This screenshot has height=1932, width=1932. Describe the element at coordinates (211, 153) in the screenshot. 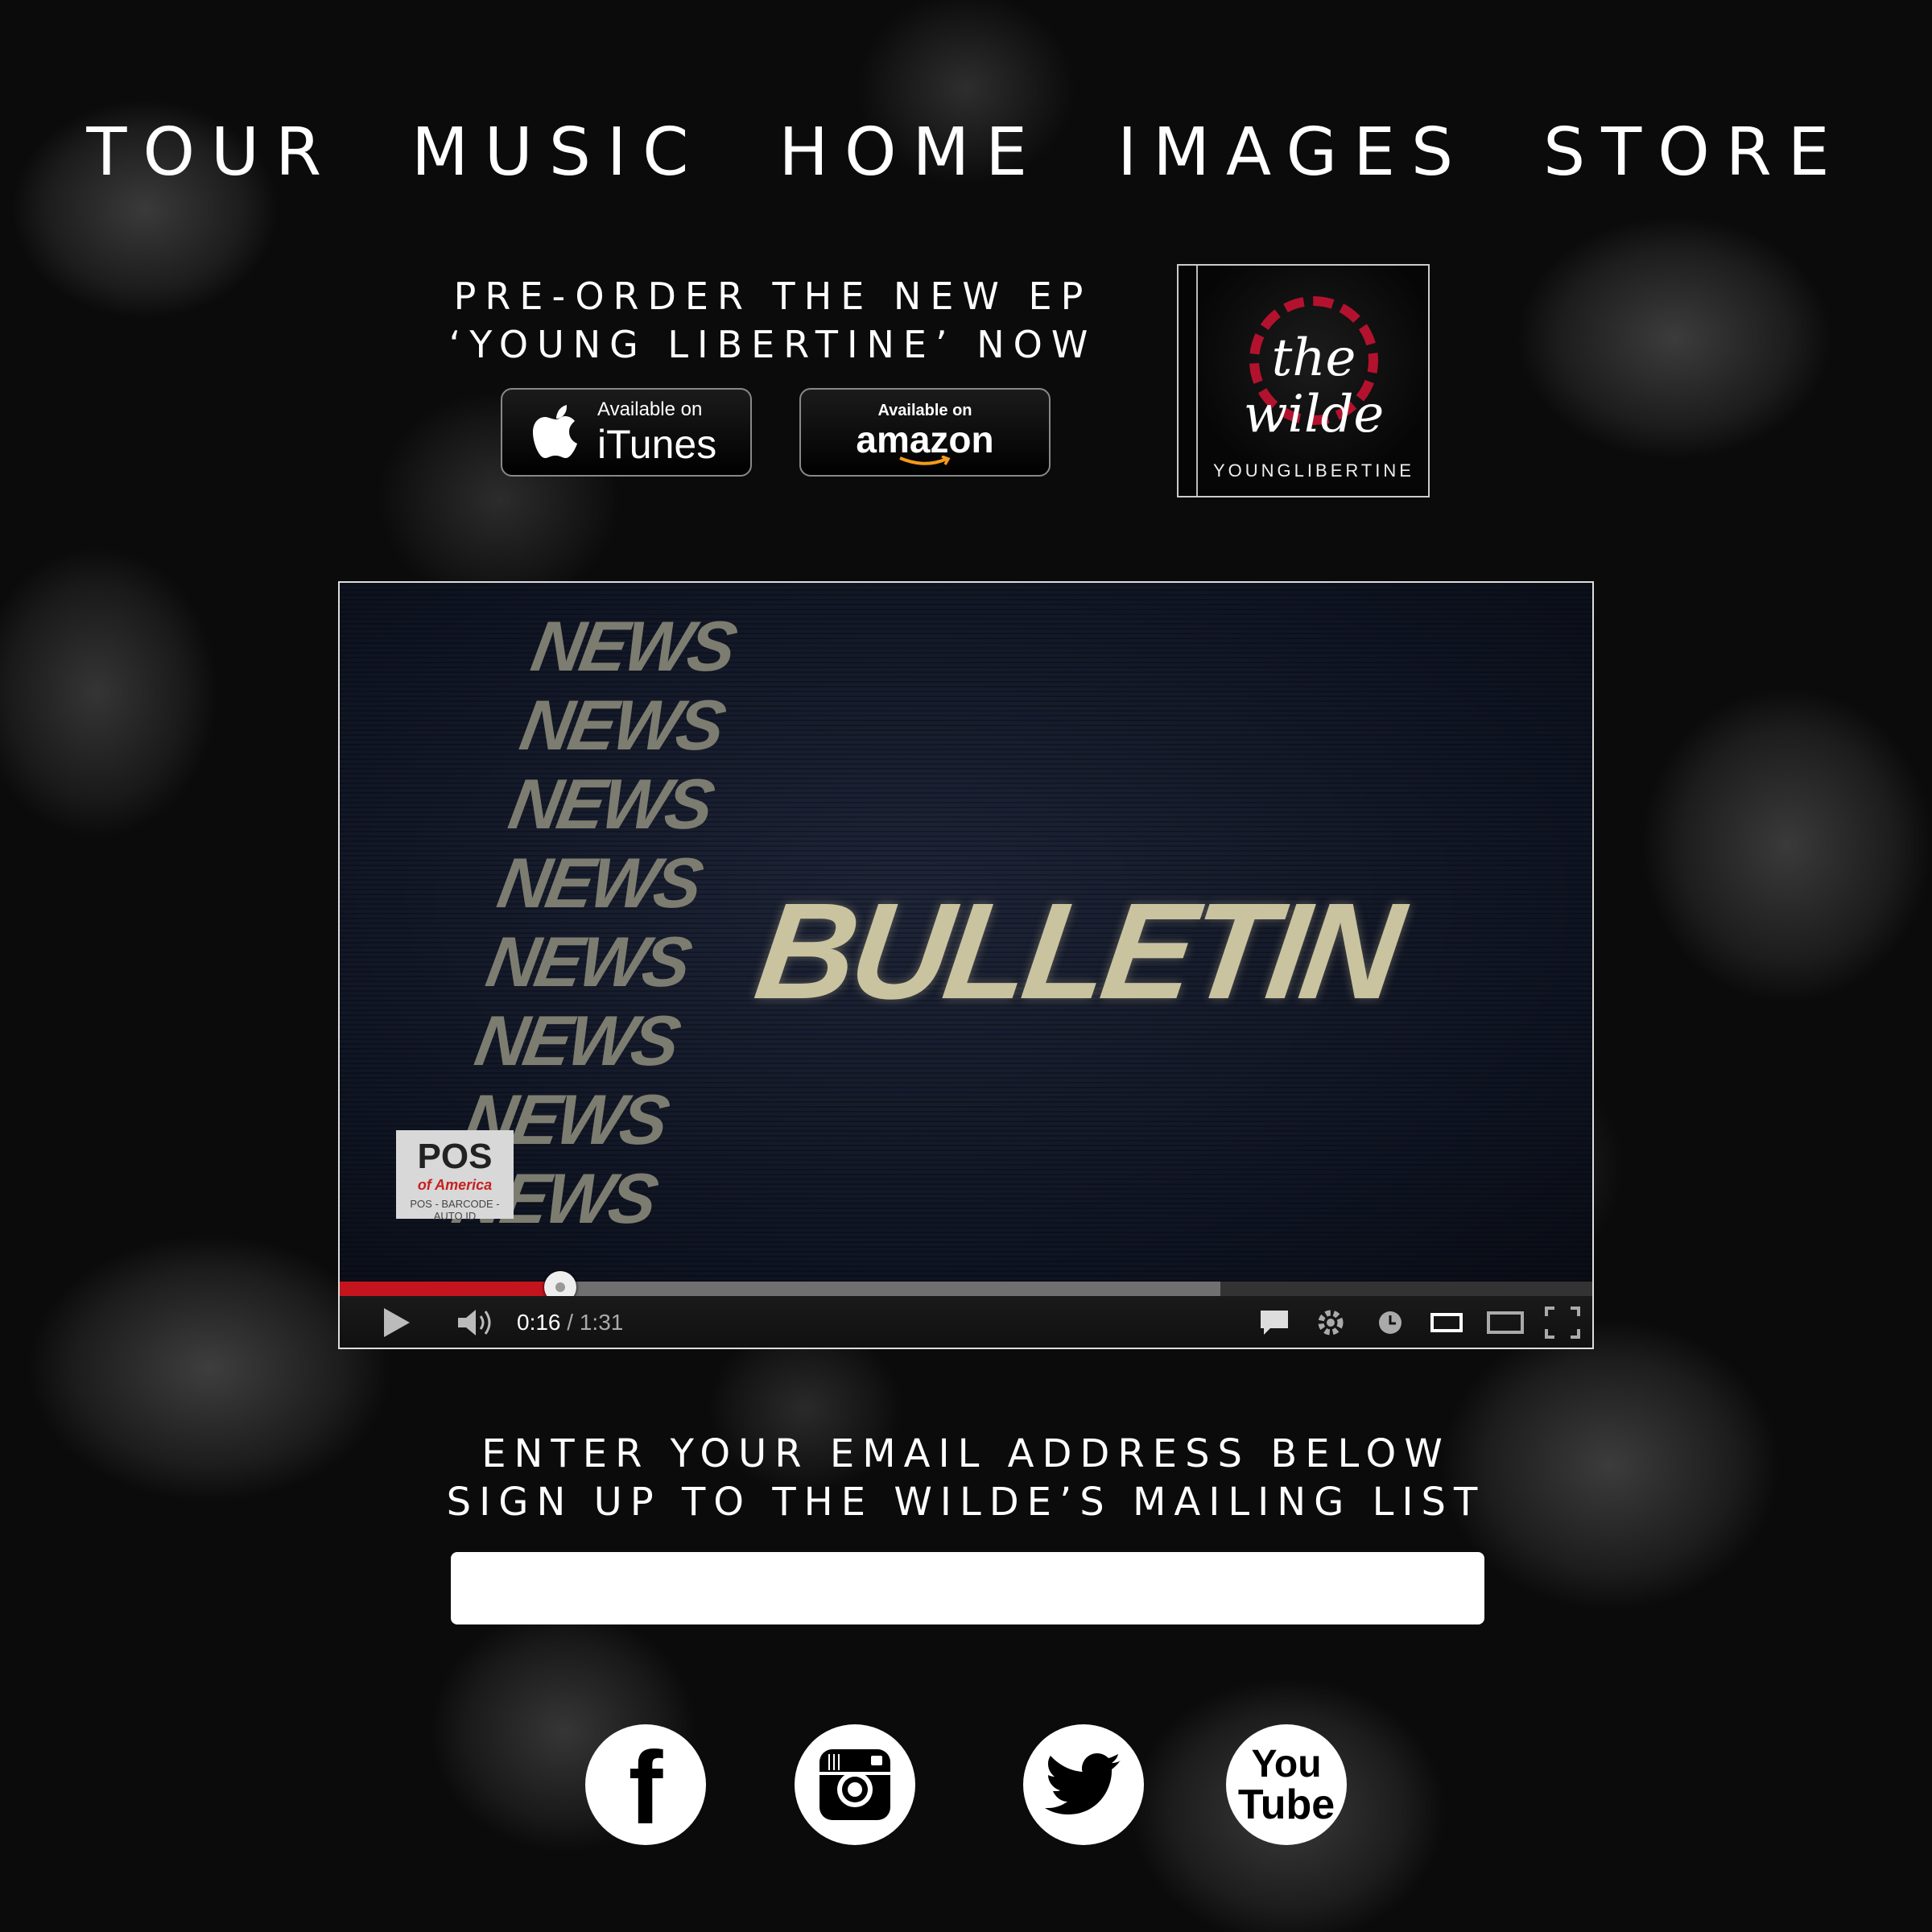

I see `nav-tour: TOUR` at that location.